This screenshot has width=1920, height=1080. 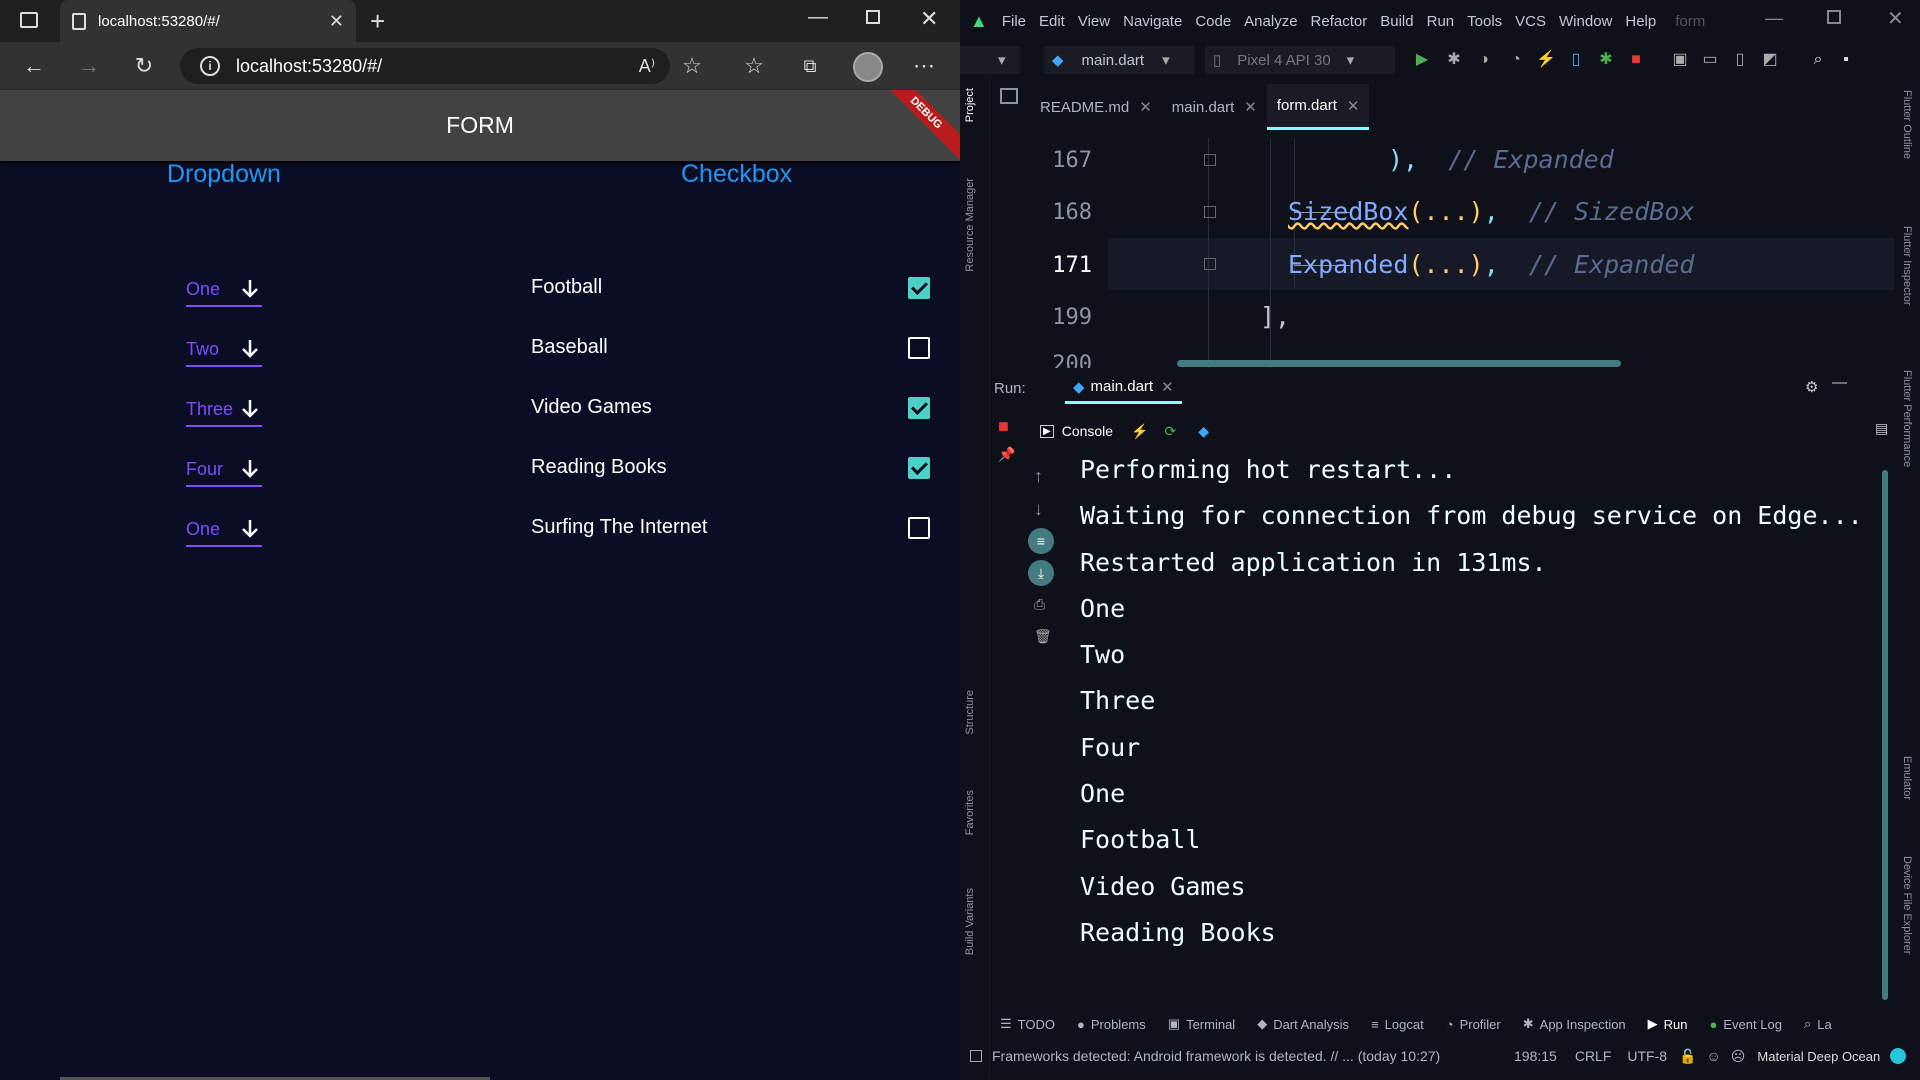 What do you see at coordinates (1119, 60) in the screenshot?
I see `run-config-select: ◆ main.dart ▾` at bounding box center [1119, 60].